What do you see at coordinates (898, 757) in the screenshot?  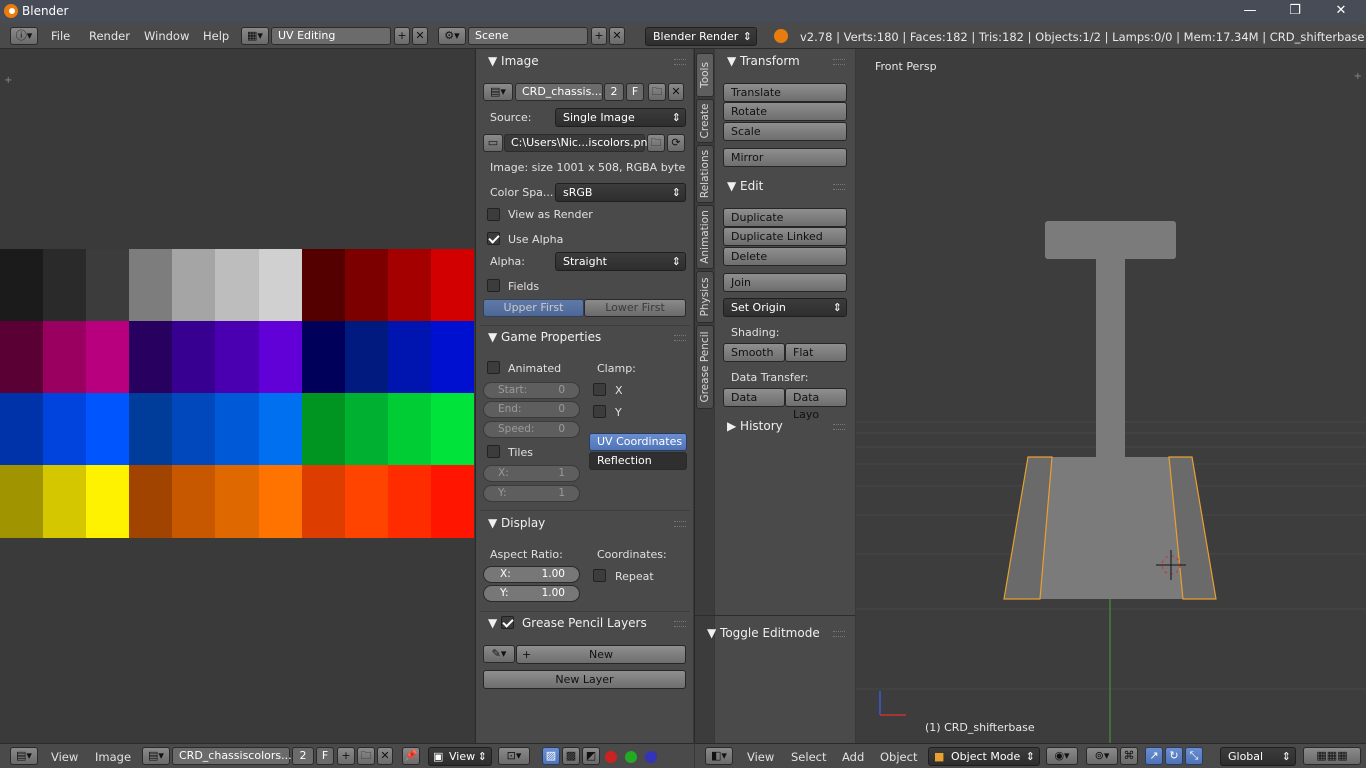 I see `menu-object: Object` at bounding box center [898, 757].